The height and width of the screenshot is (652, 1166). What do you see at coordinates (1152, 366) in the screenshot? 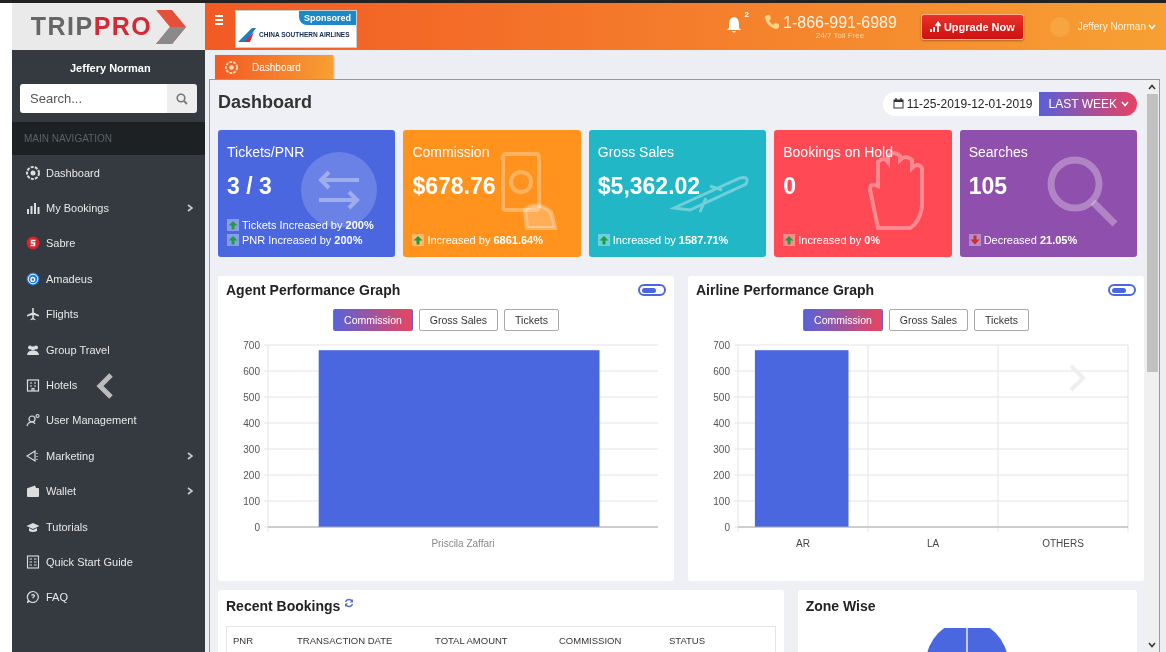
I see `scrollbar` at bounding box center [1152, 366].